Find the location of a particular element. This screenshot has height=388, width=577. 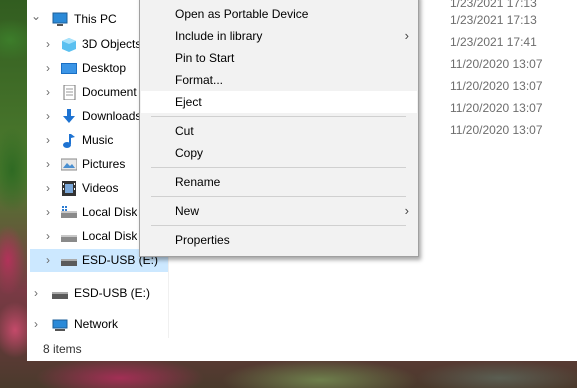

tree-item-label: Music is located at coordinates (98, 140).